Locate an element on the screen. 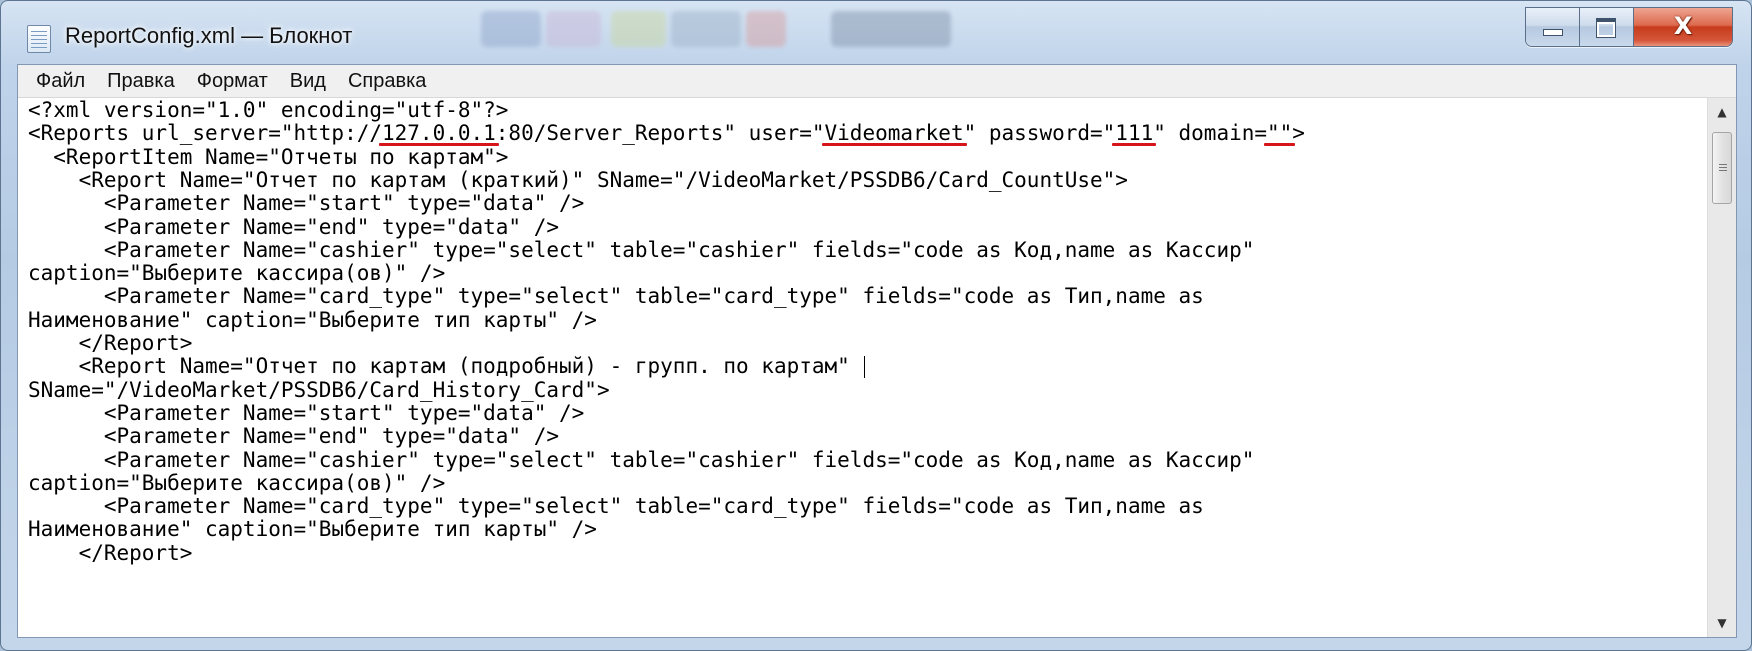 Image resolution: width=1752 pixels, height=651 pixels. text-caret is located at coordinates (865, 367).